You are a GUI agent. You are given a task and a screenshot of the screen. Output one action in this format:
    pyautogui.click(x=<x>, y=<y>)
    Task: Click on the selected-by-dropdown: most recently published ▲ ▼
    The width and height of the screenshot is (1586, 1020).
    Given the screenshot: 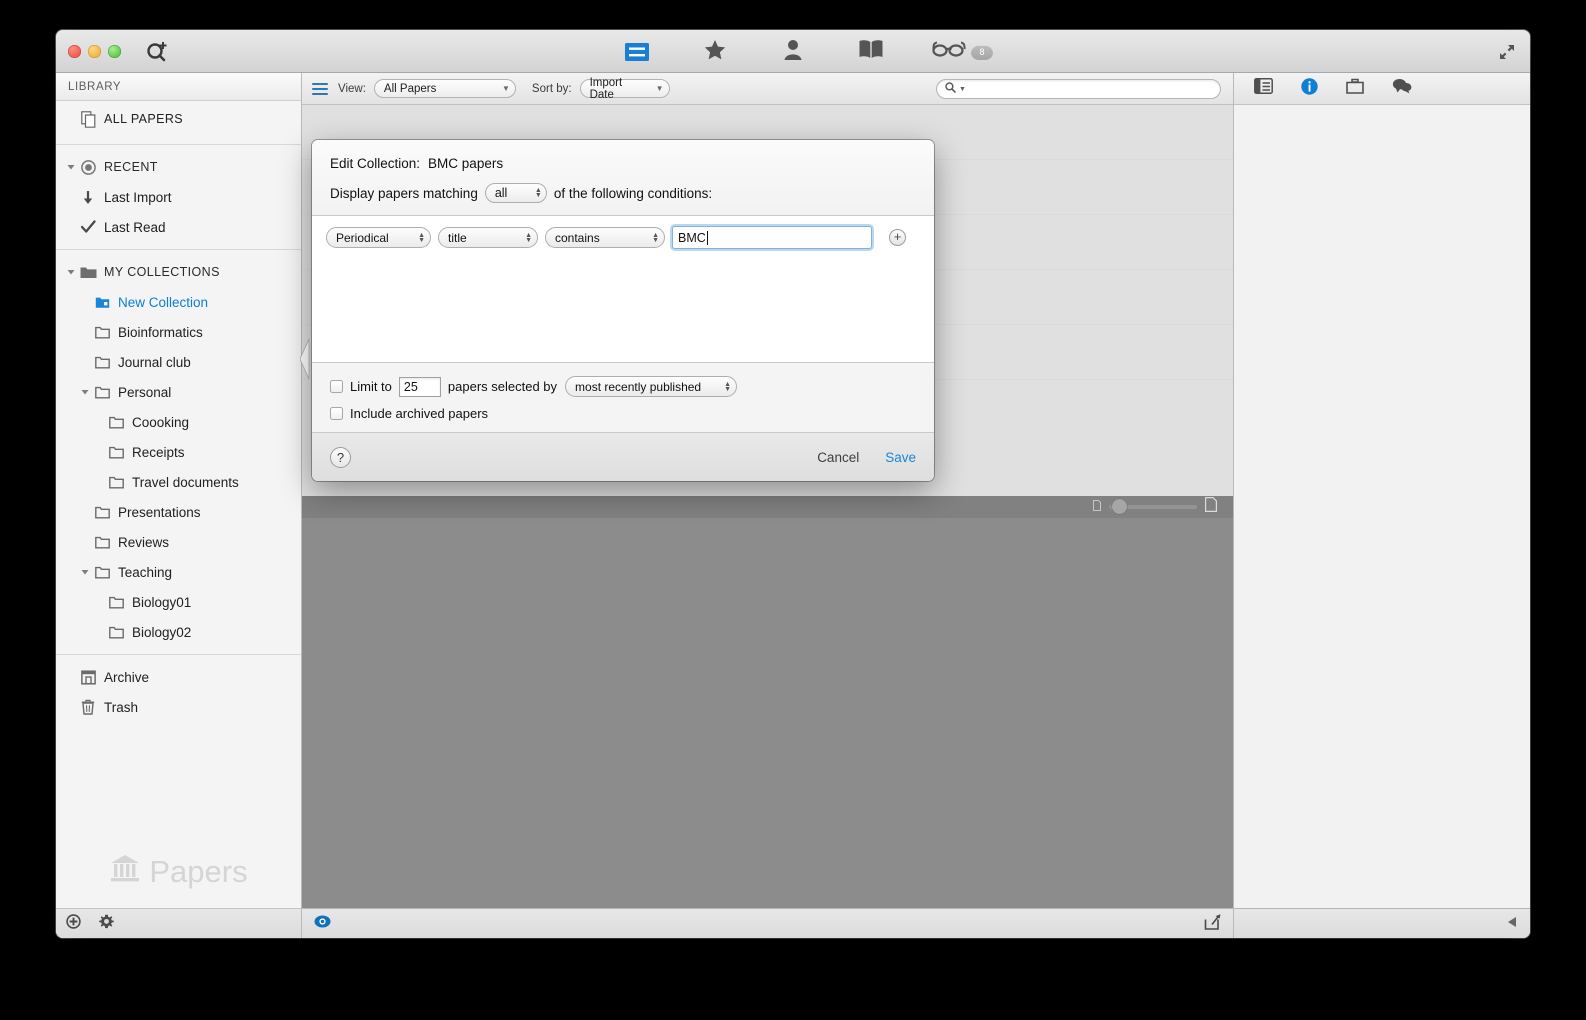 What is the action you would take?
    pyautogui.click(x=651, y=386)
    